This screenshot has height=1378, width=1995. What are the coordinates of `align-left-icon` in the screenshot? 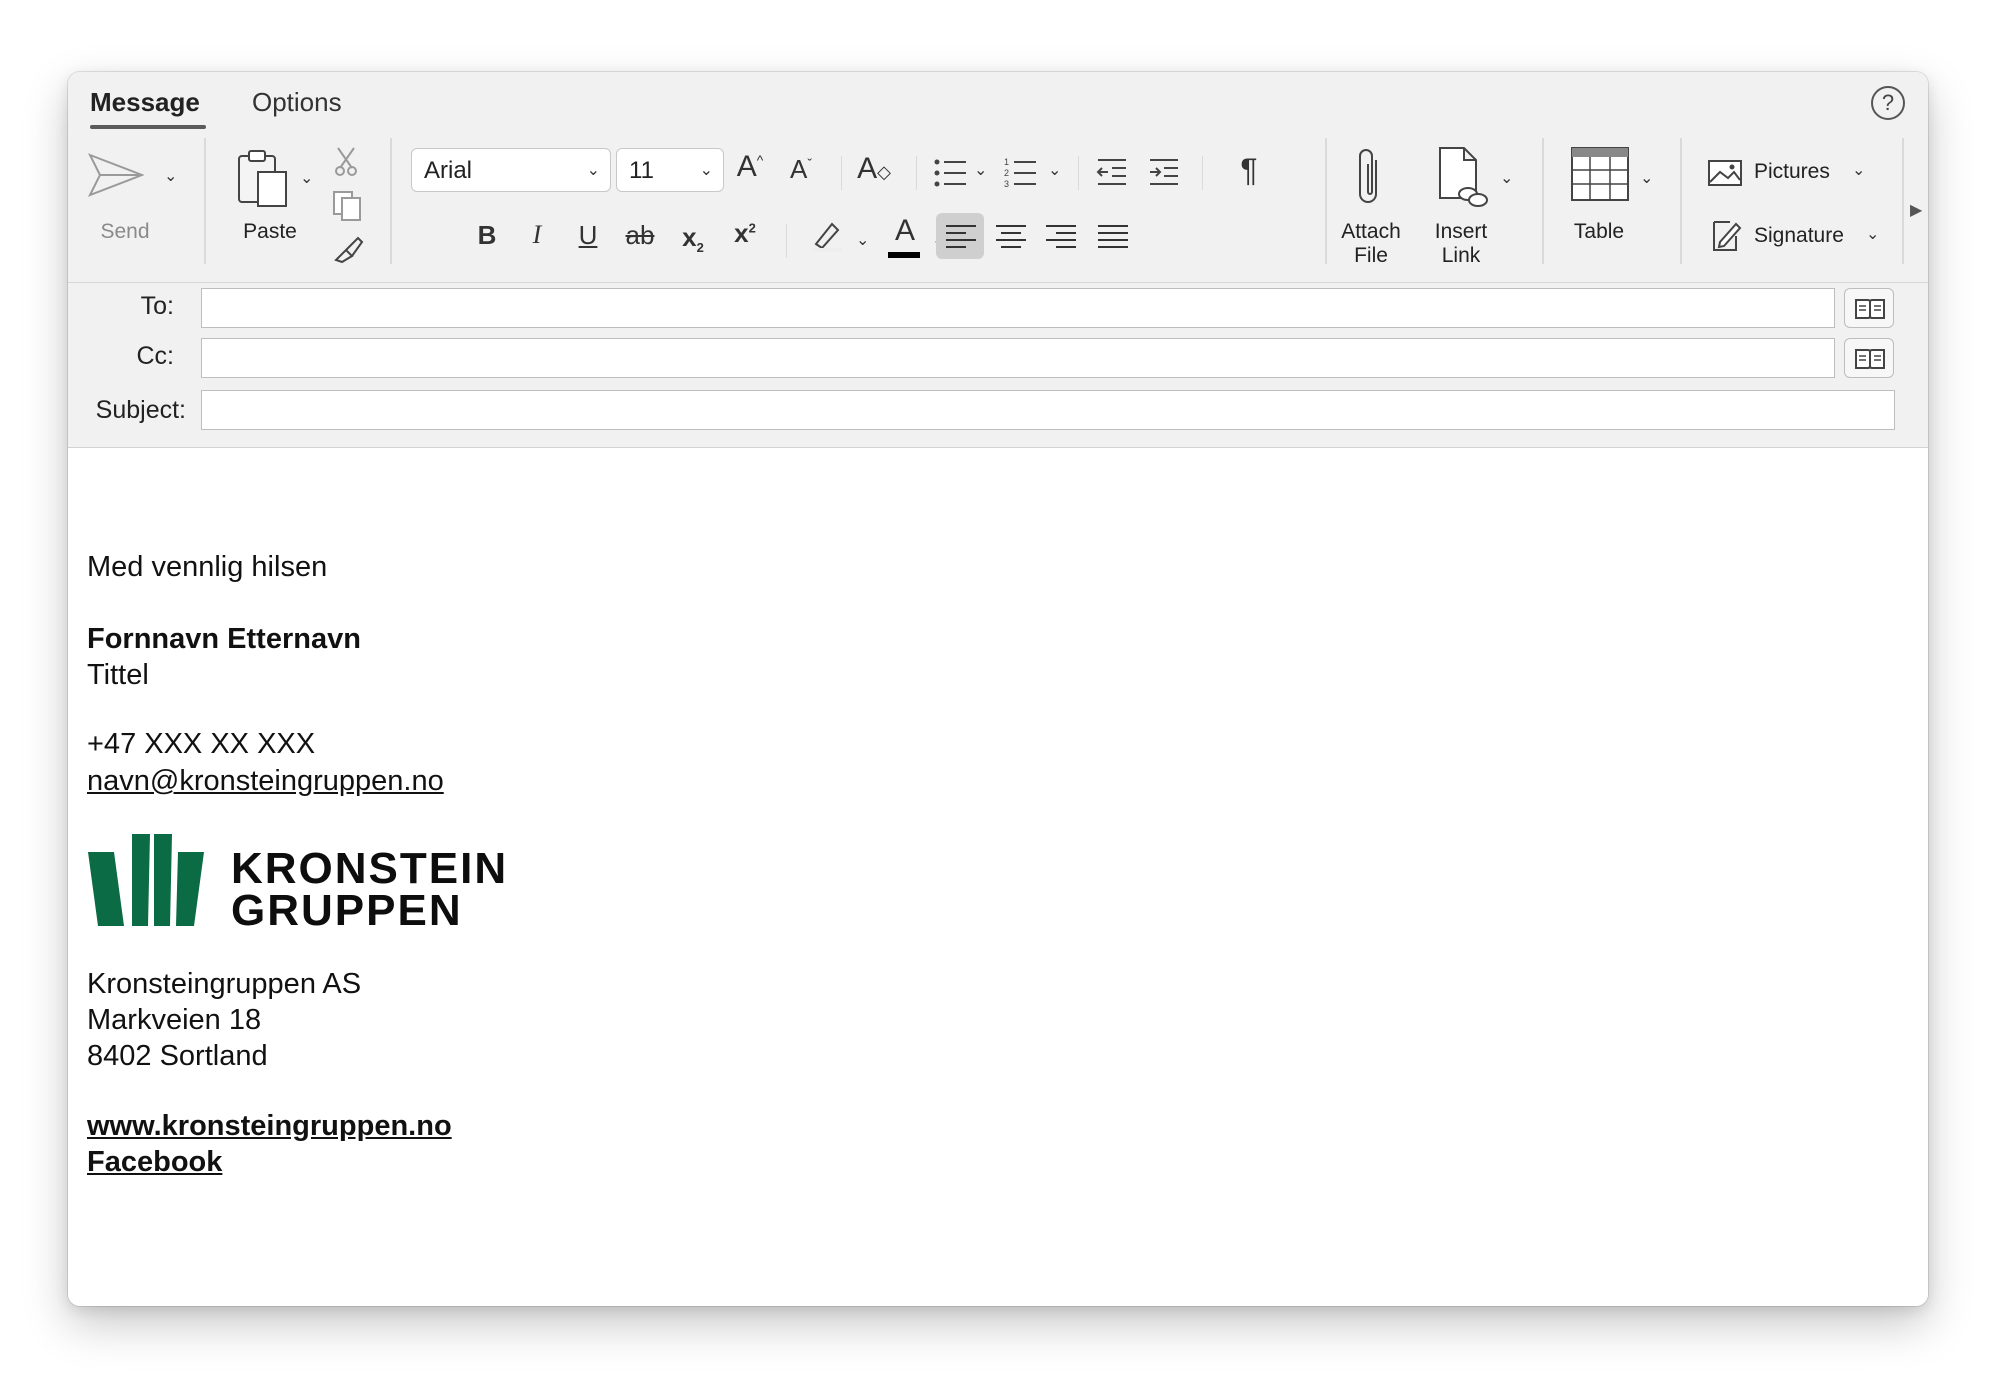 It's located at (961, 237).